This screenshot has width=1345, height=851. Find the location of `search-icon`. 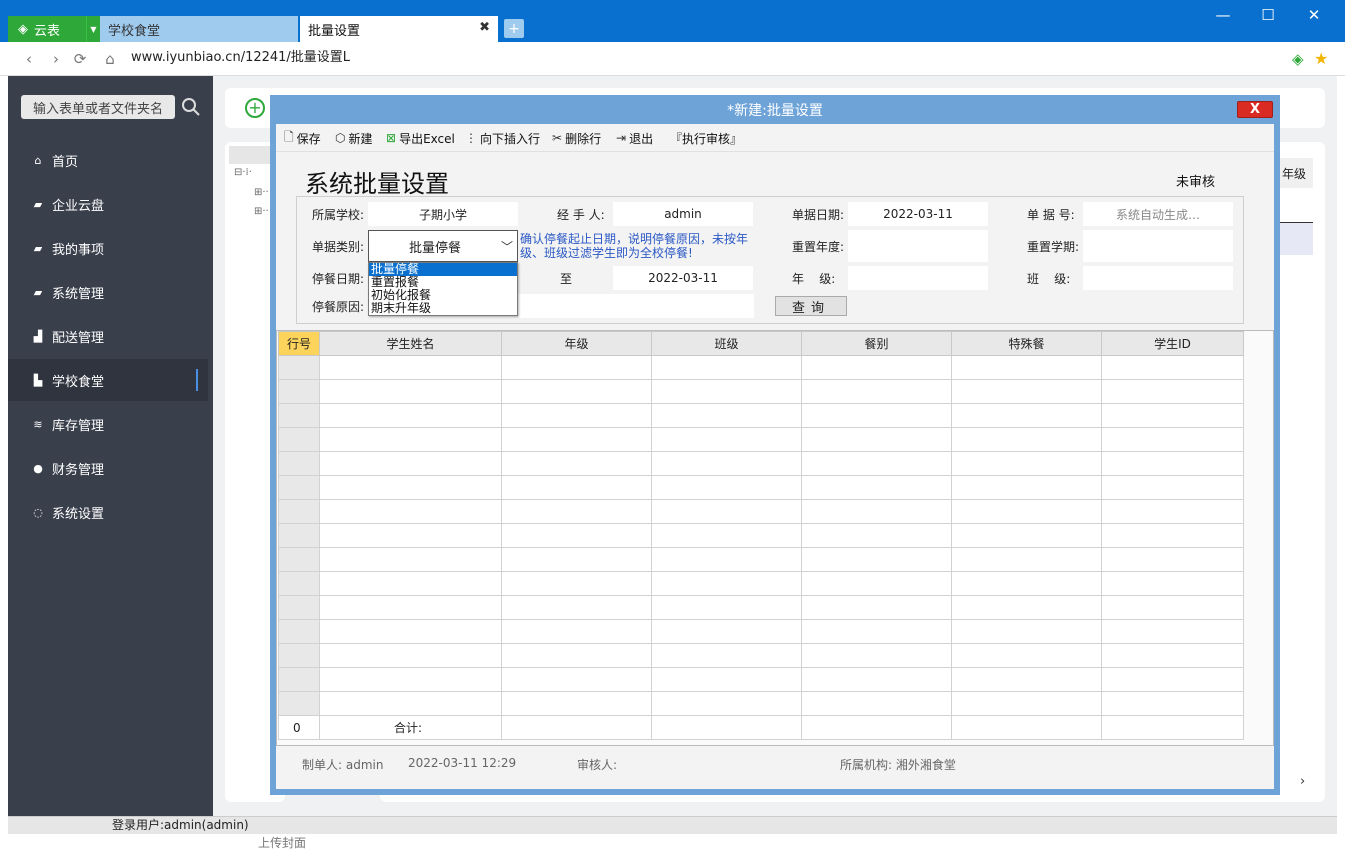

search-icon is located at coordinates (191, 107).